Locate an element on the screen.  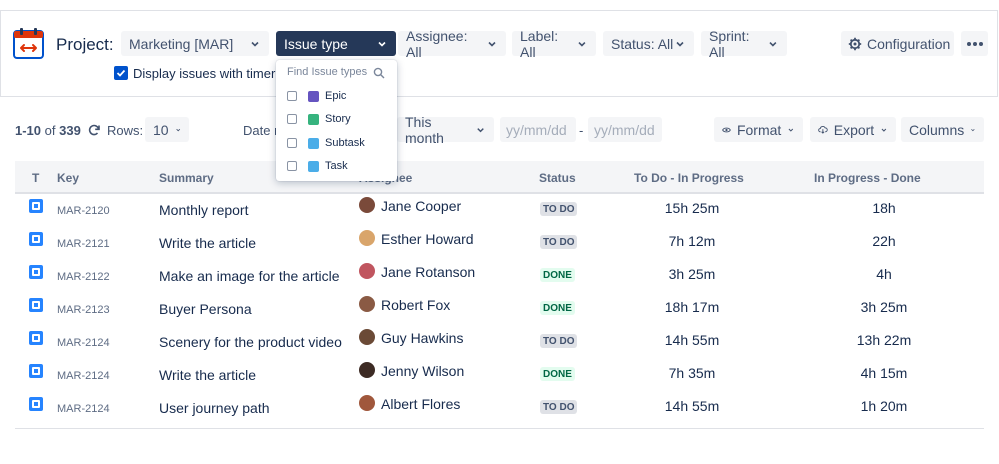
date-from-placeholder: yy/mm/dd is located at coordinates (536, 130).